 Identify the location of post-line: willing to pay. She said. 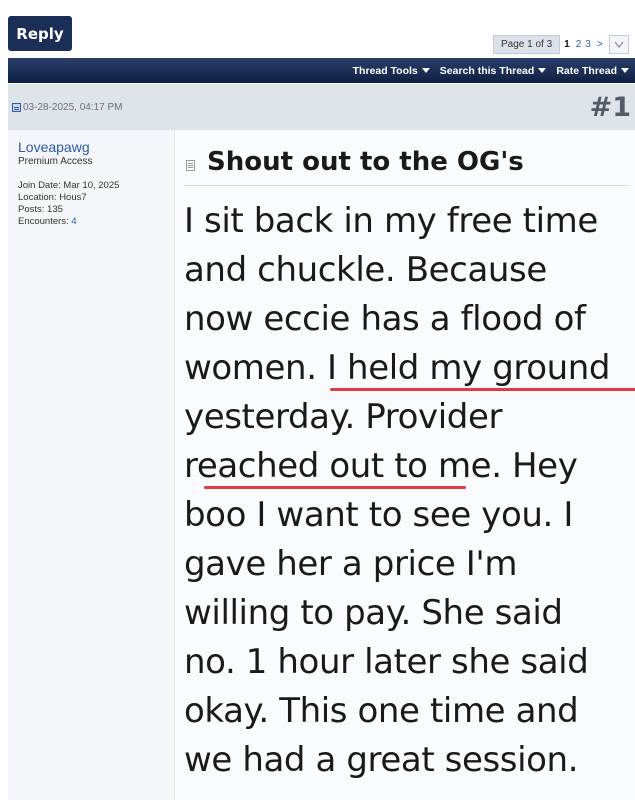
(373, 613).